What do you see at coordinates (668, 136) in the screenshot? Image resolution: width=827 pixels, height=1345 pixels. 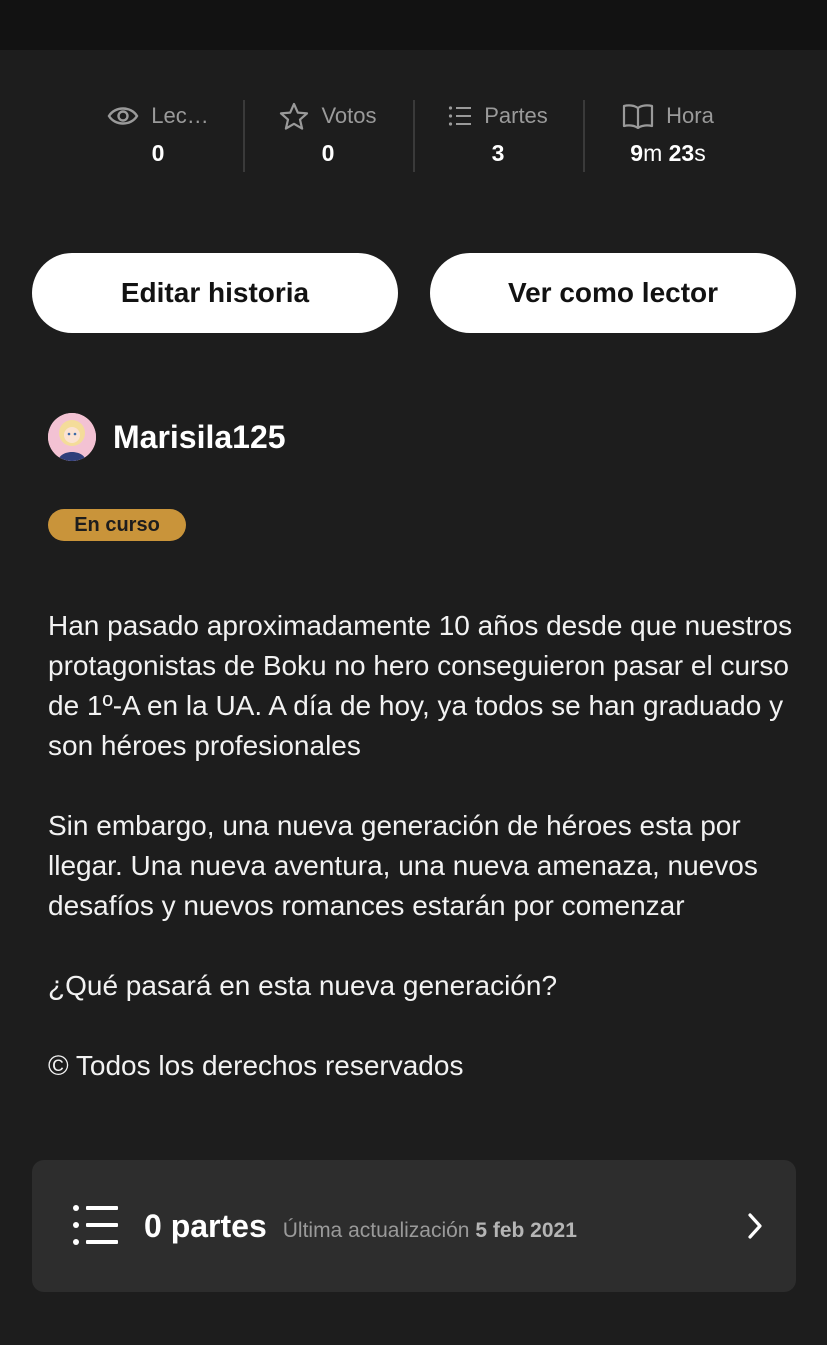 I see `stat-reading-time: Hora 9m 23s` at bounding box center [668, 136].